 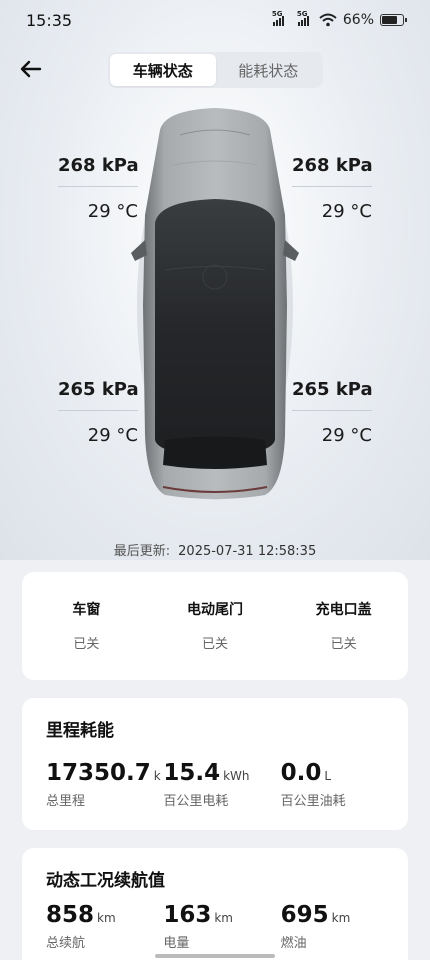 I want to click on metric-electric-range: 163 km 电量, so click(x=221, y=926).